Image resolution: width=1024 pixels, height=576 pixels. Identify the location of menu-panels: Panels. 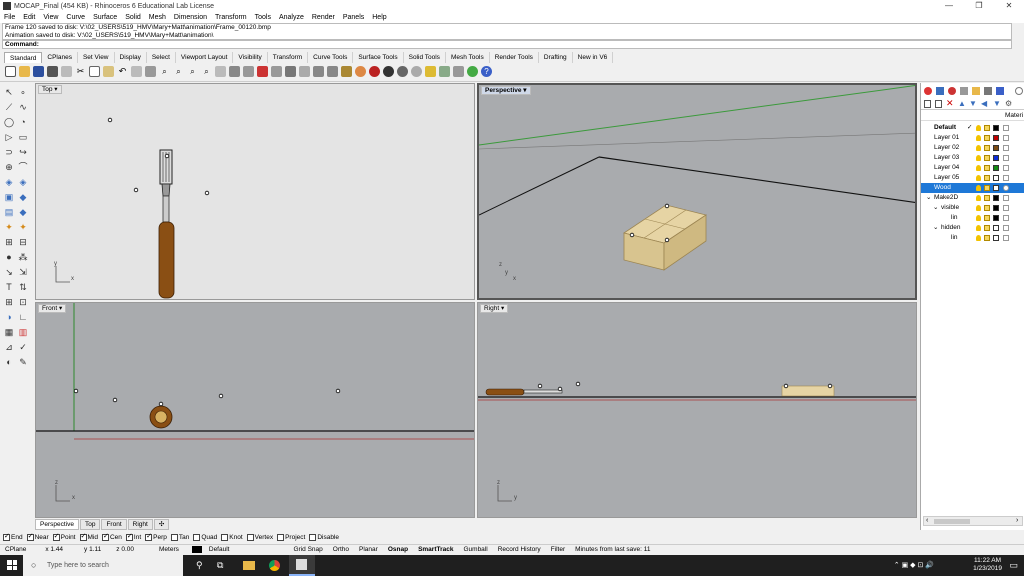
(353, 17).